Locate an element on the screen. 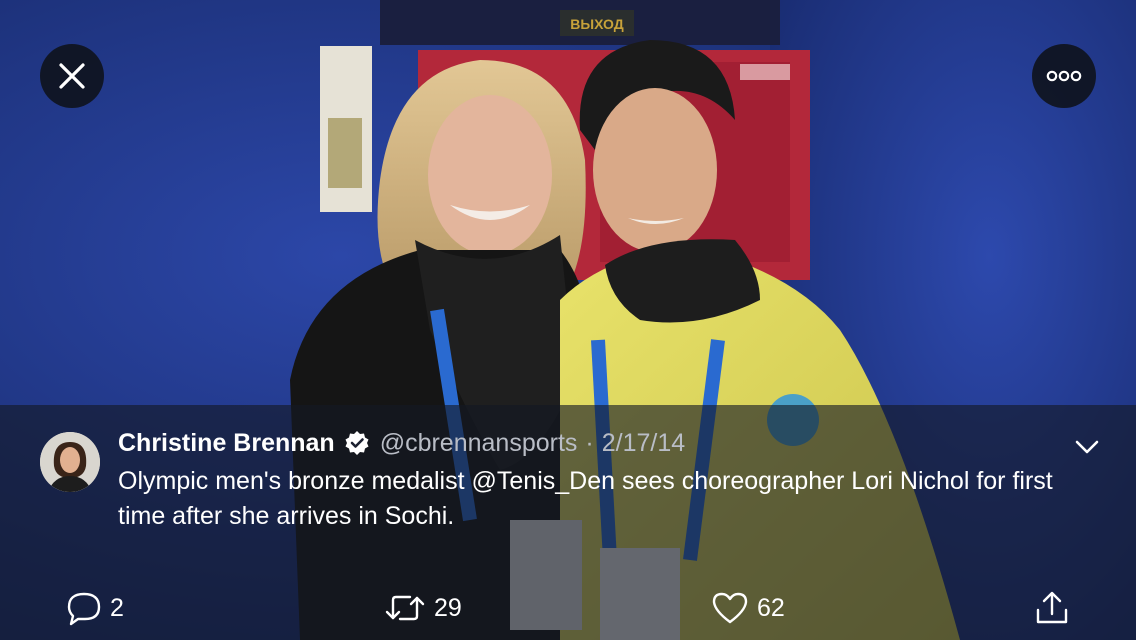 This screenshot has width=1136, height=640. more-options-button is located at coordinates (1064, 76).